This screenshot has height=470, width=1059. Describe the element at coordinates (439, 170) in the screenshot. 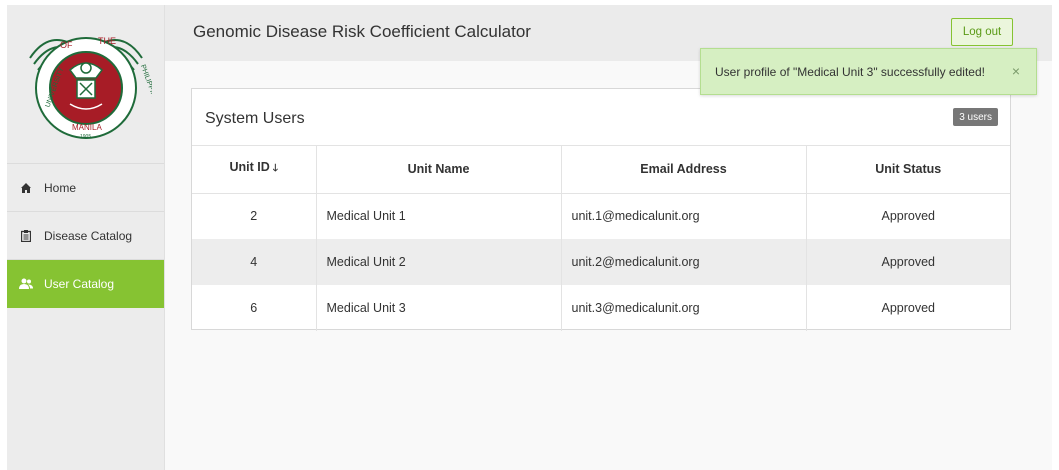

I see `column-header-unit-name: Unit Name` at that location.